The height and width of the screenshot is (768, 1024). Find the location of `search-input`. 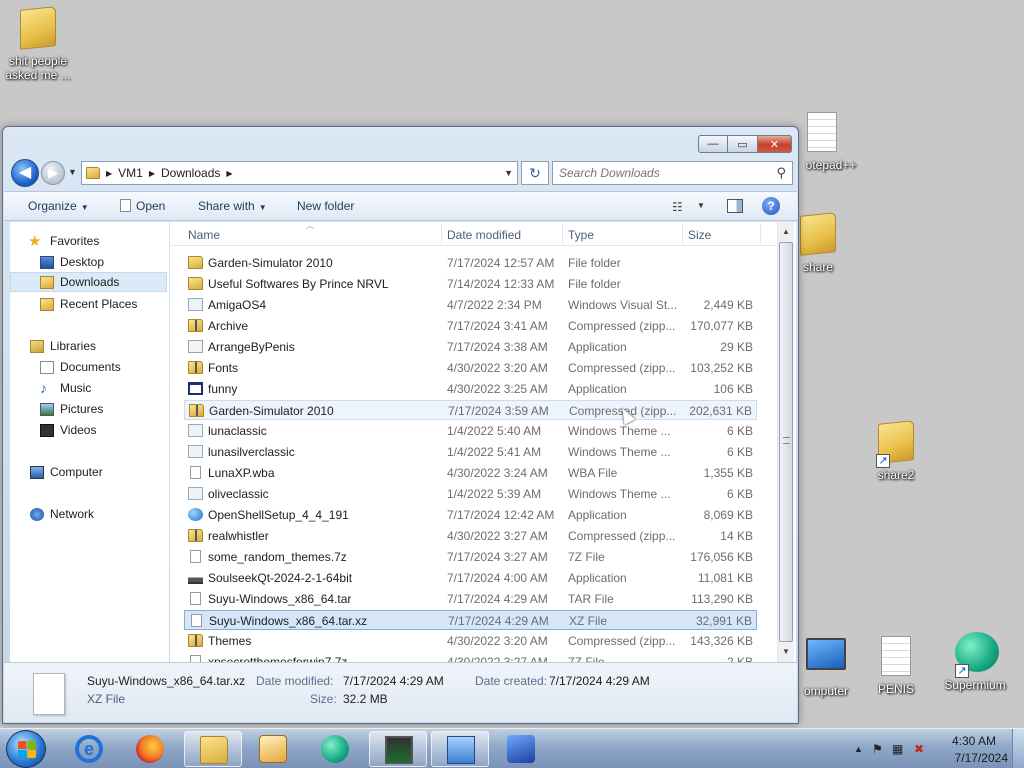

search-input is located at coordinates (658, 173).